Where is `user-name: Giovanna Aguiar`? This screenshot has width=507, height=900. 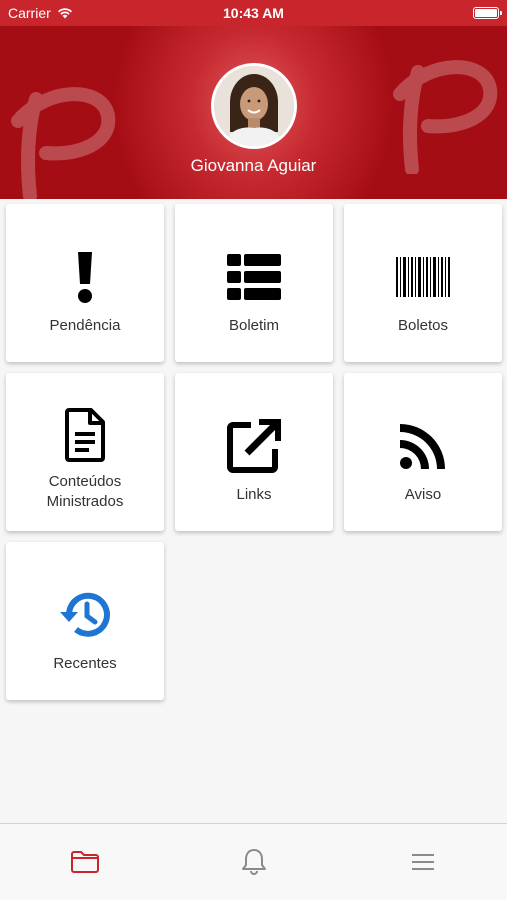
user-name: Giovanna Aguiar is located at coordinates (253, 165).